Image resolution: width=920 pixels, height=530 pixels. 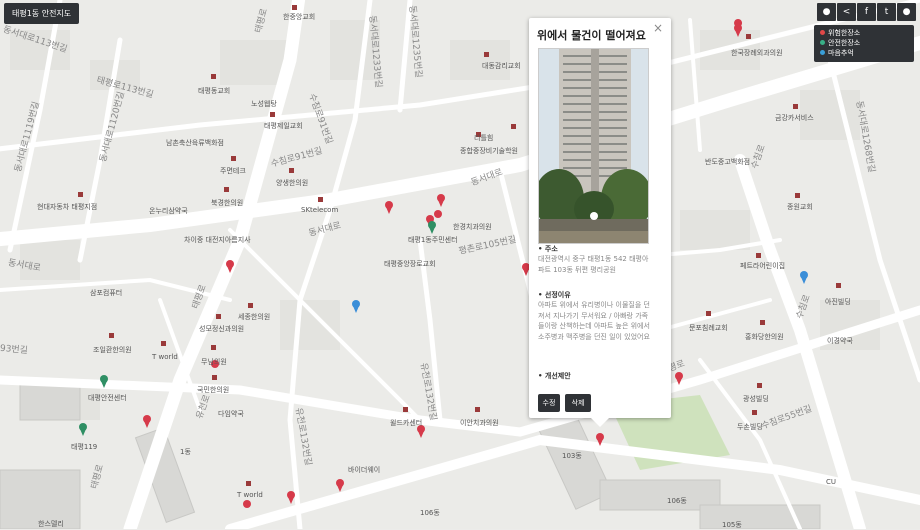 What do you see at coordinates (886, 12) in the screenshot?
I see `twitter-icon: t` at bounding box center [886, 12].